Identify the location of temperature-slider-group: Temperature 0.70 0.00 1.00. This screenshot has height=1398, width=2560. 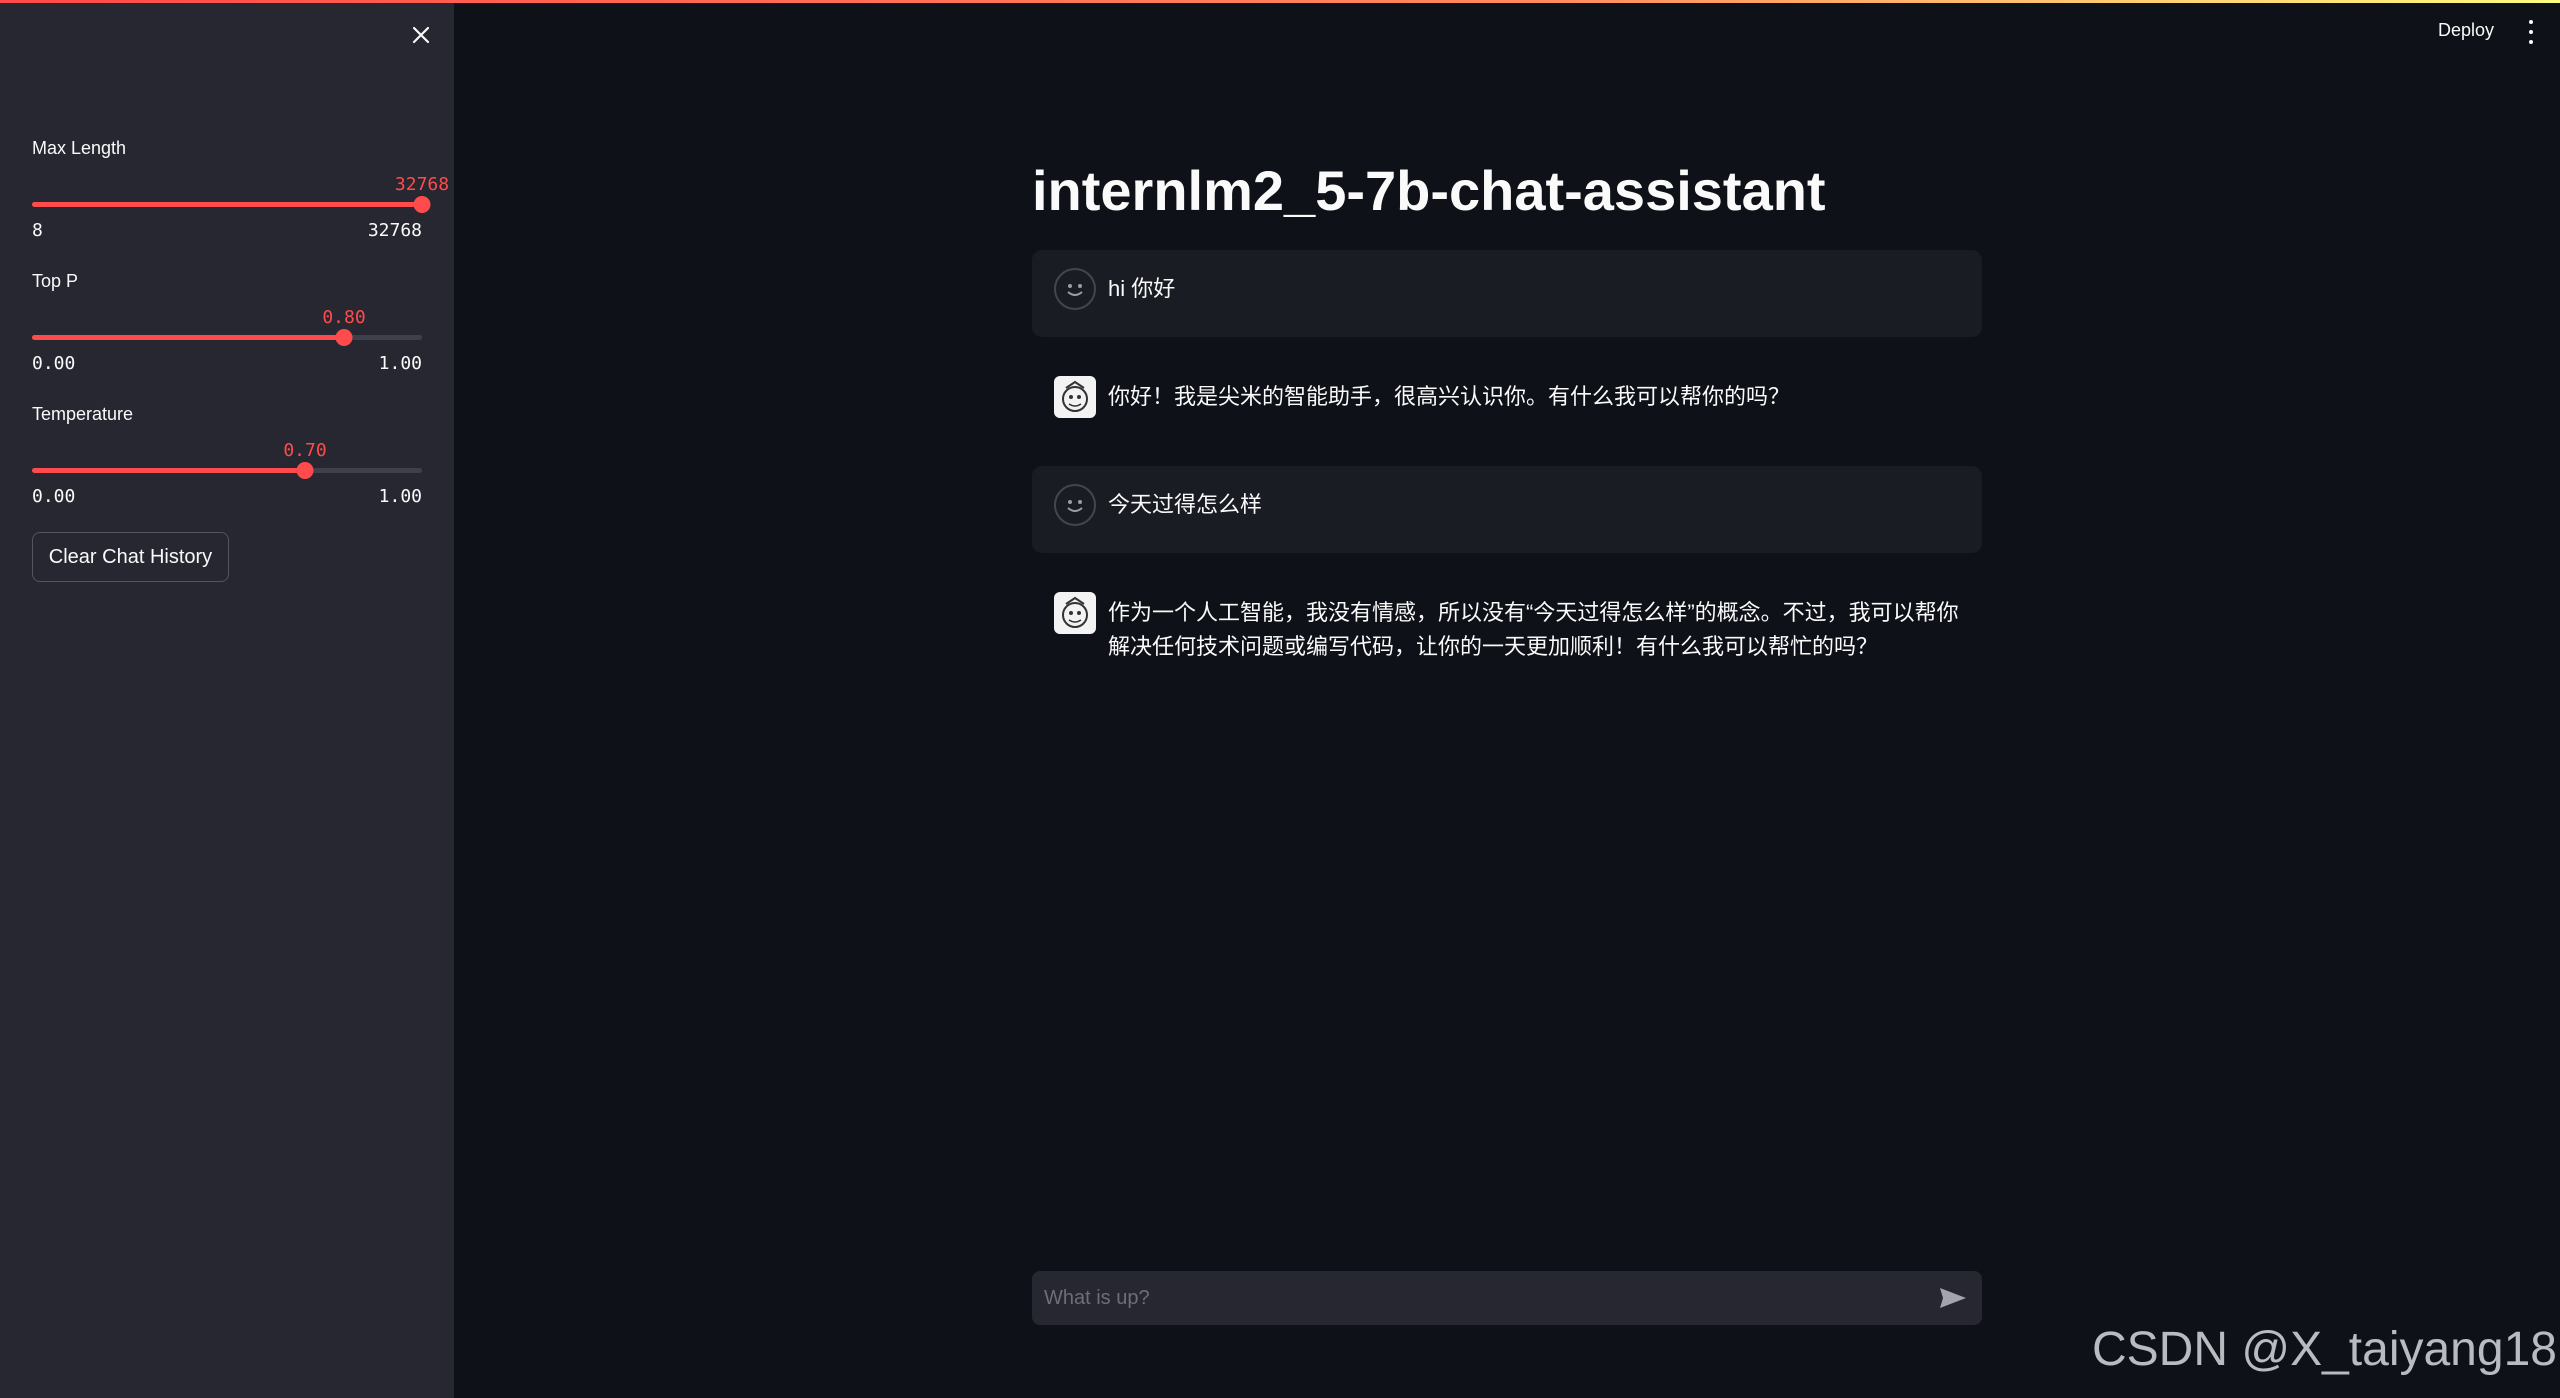
(227, 455).